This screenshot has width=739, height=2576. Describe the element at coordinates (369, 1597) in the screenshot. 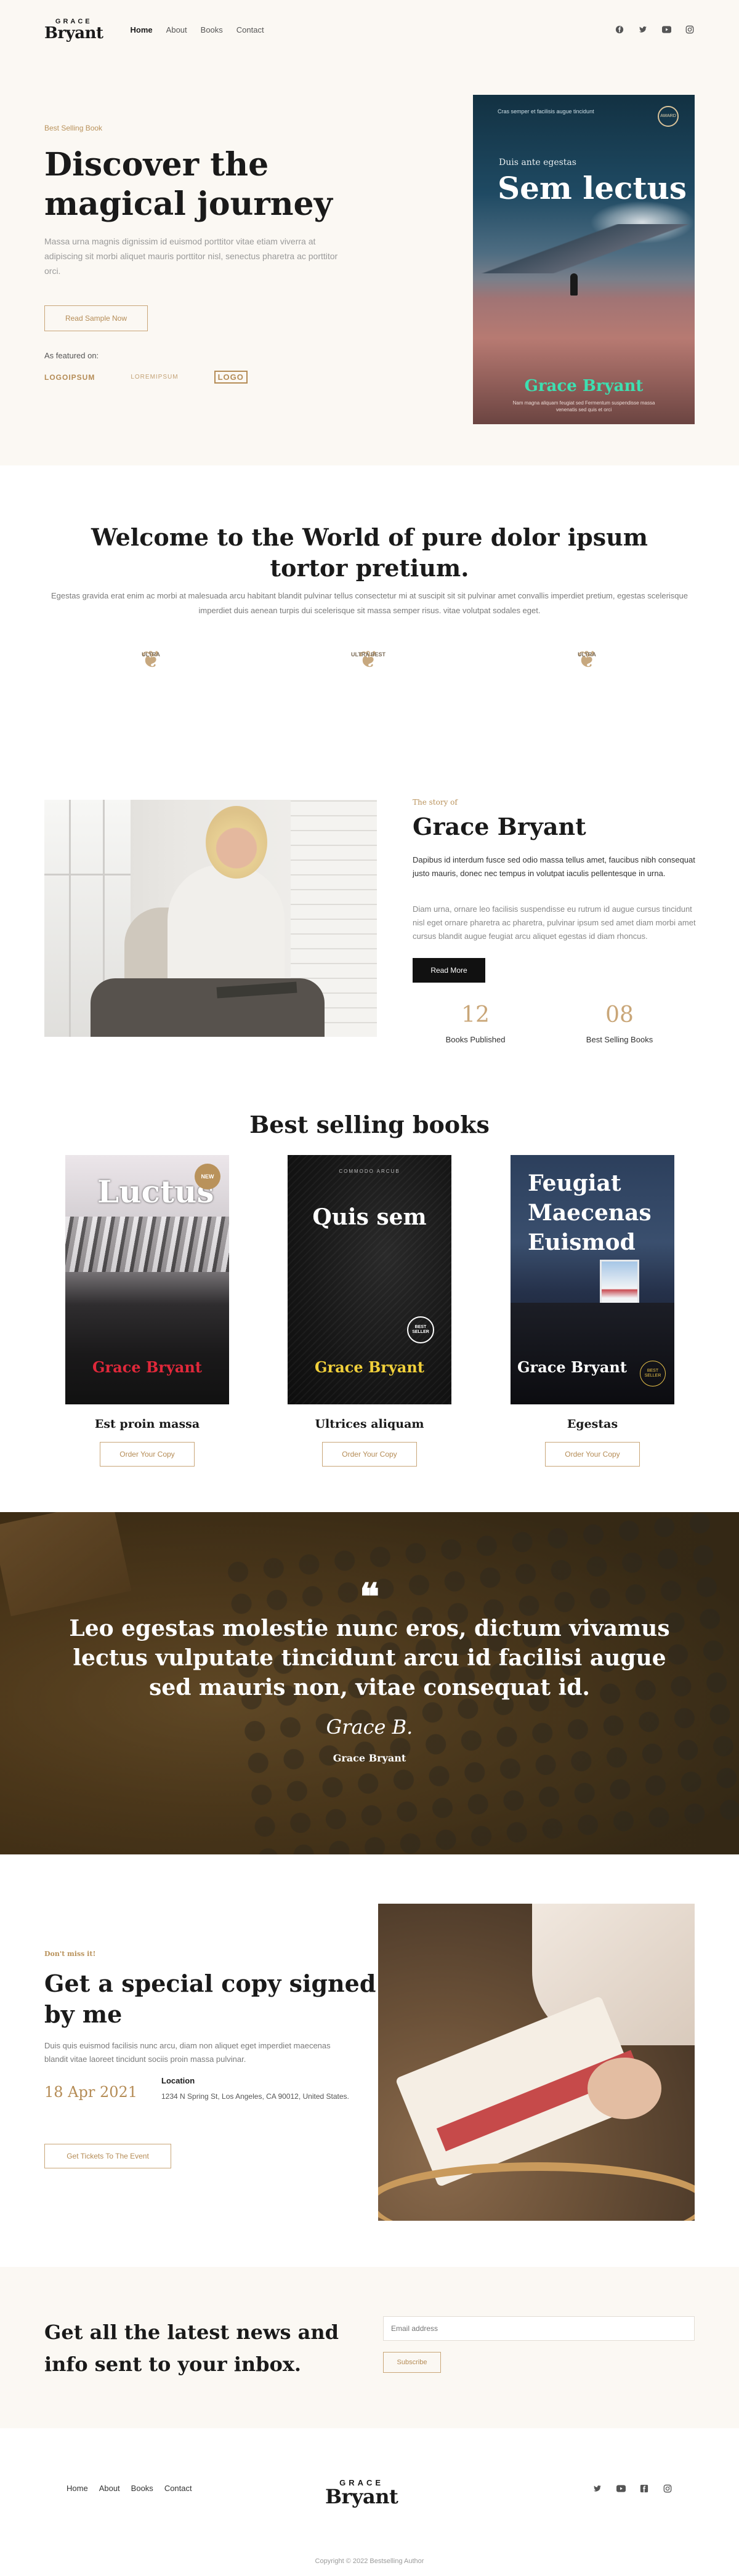

I see `quote-mark-icon: ❝` at that location.